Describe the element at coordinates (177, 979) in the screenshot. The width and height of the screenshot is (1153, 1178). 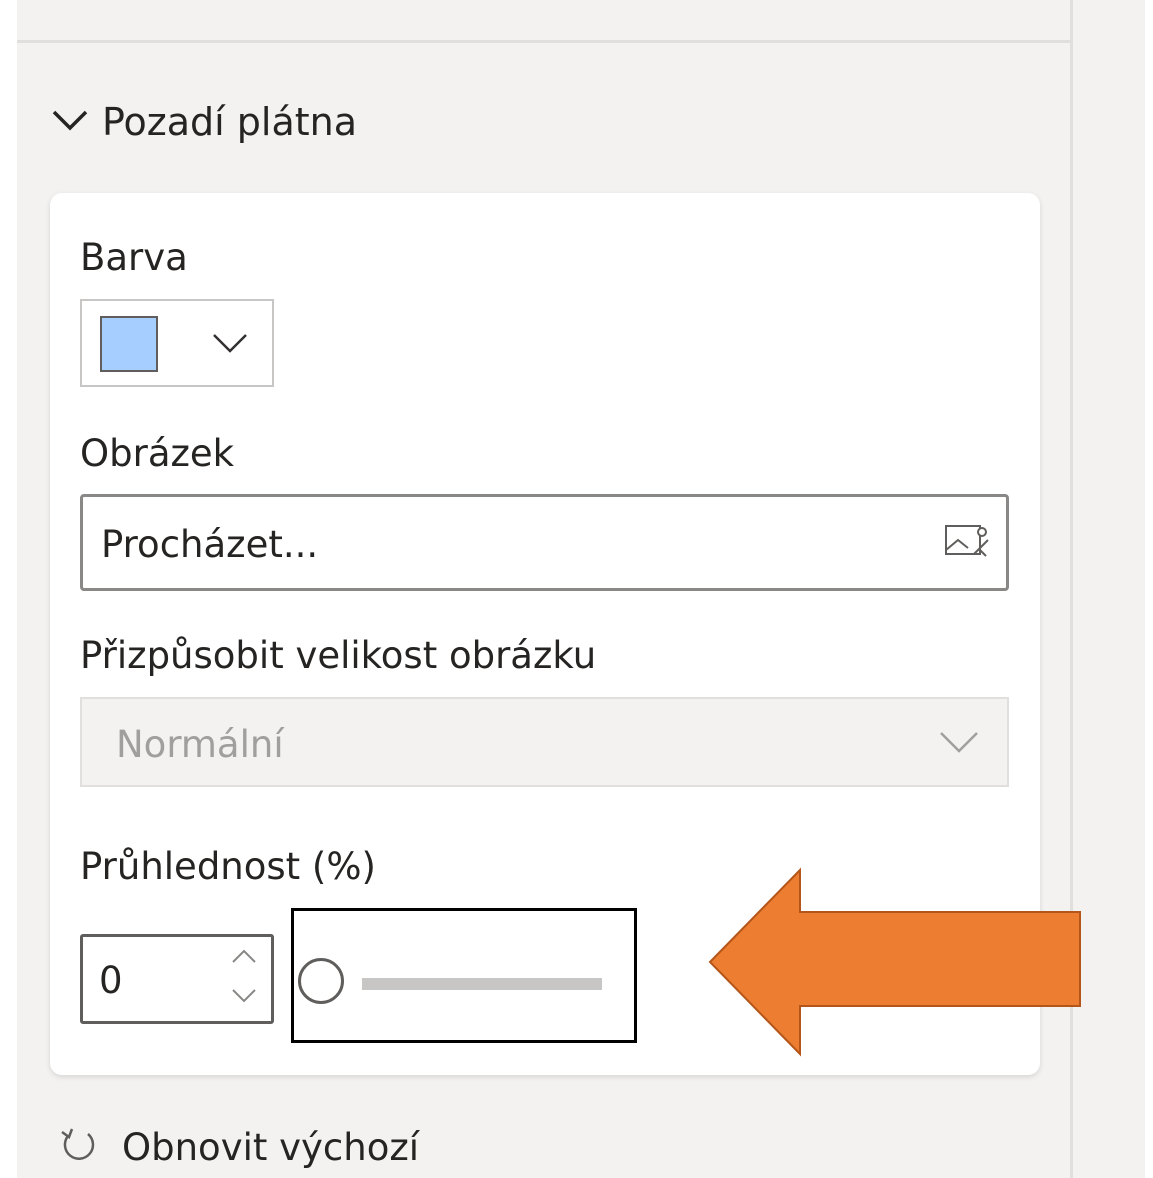
I see `transparency-input: 0` at that location.